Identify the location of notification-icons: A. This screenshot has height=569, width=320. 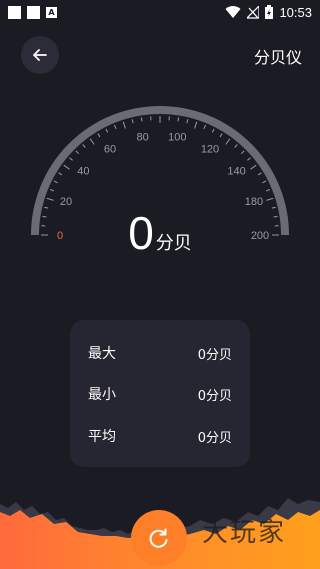
(32, 12).